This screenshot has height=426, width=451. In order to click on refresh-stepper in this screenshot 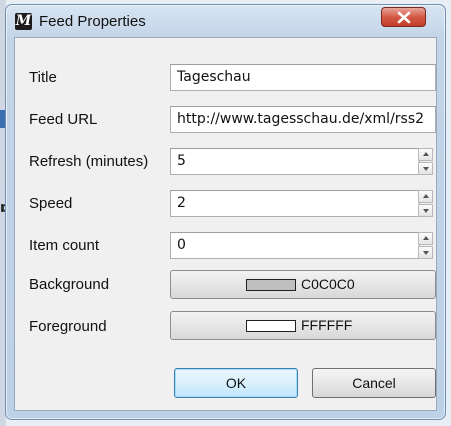, I will do `click(426, 161)`.